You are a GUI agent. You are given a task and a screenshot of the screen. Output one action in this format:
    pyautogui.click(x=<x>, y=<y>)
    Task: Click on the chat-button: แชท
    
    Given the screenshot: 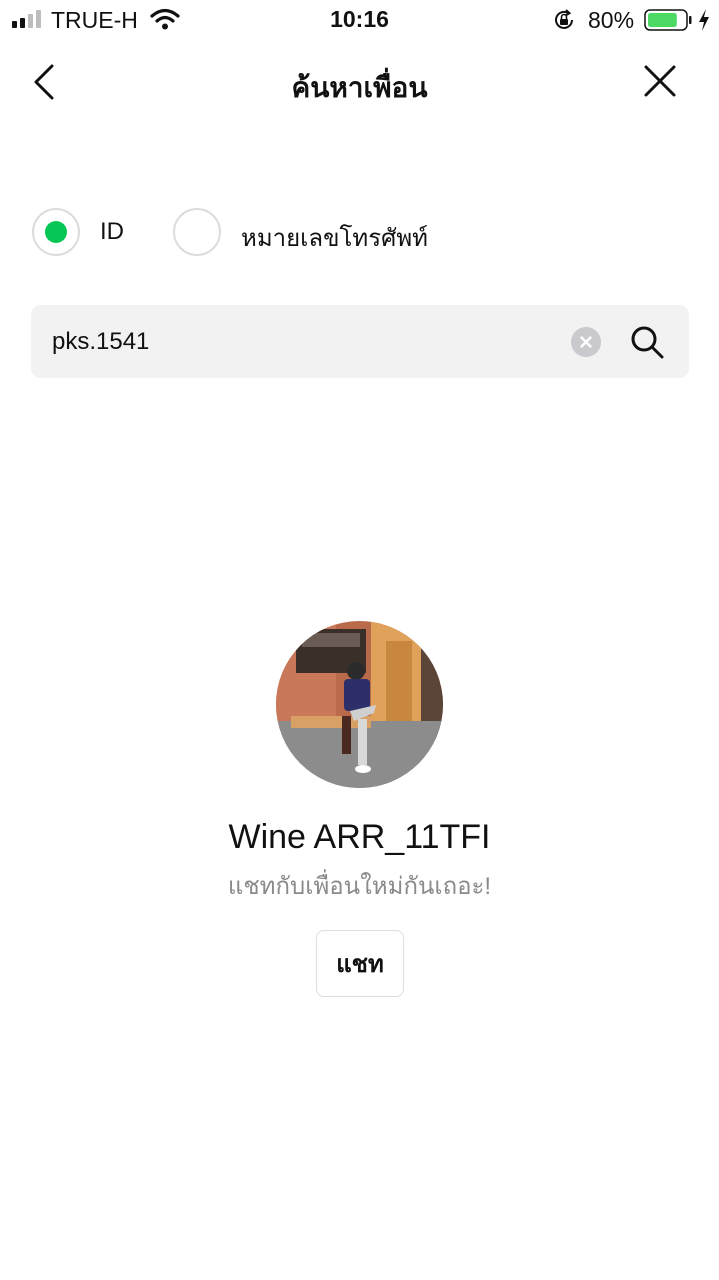 What is the action you would take?
    pyautogui.click(x=360, y=963)
    